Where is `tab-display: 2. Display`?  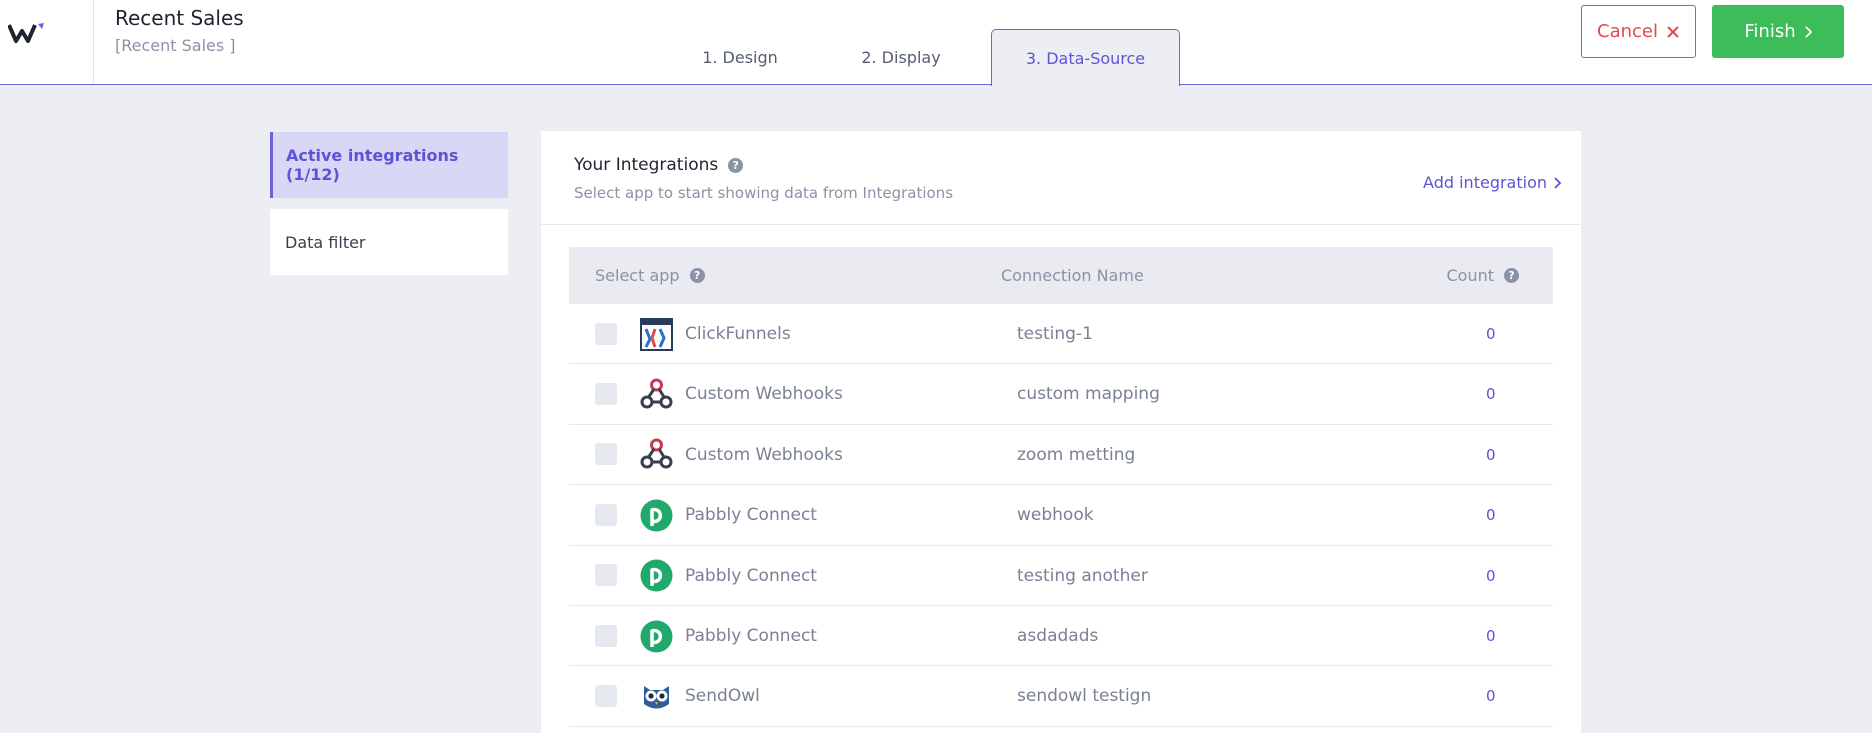
tab-display: 2. Display is located at coordinates (901, 57).